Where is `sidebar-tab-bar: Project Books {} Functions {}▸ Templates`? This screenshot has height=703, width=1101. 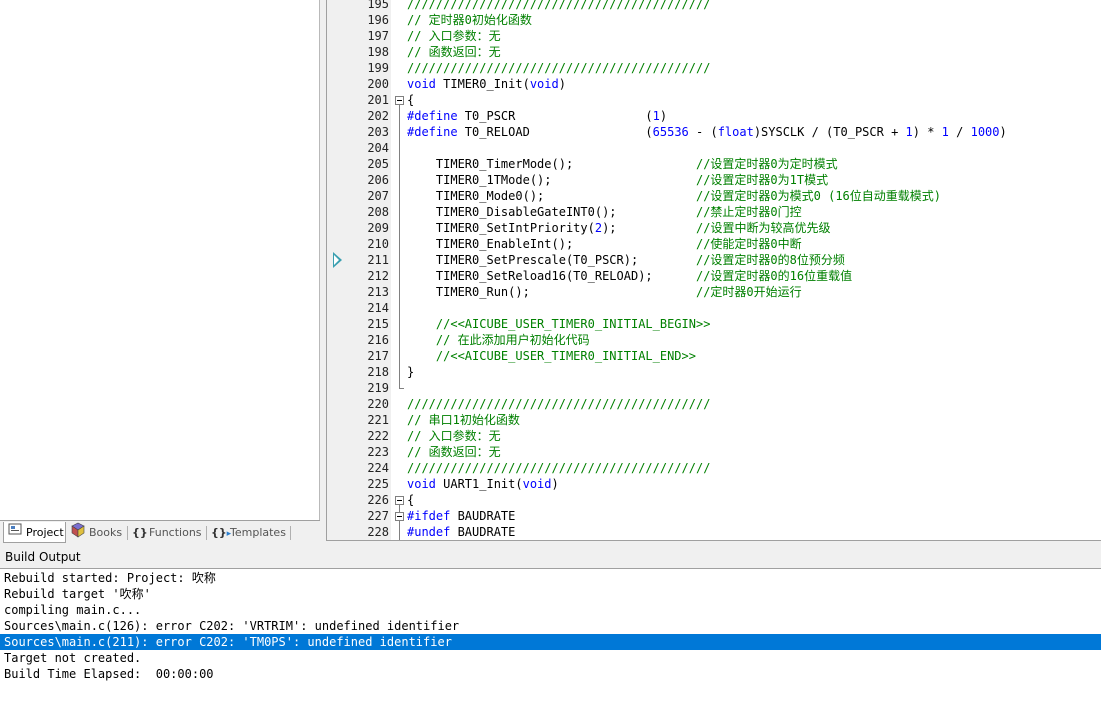 sidebar-tab-bar: Project Books {} Functions {}▸ Templates is located at coordinates (160, 532).